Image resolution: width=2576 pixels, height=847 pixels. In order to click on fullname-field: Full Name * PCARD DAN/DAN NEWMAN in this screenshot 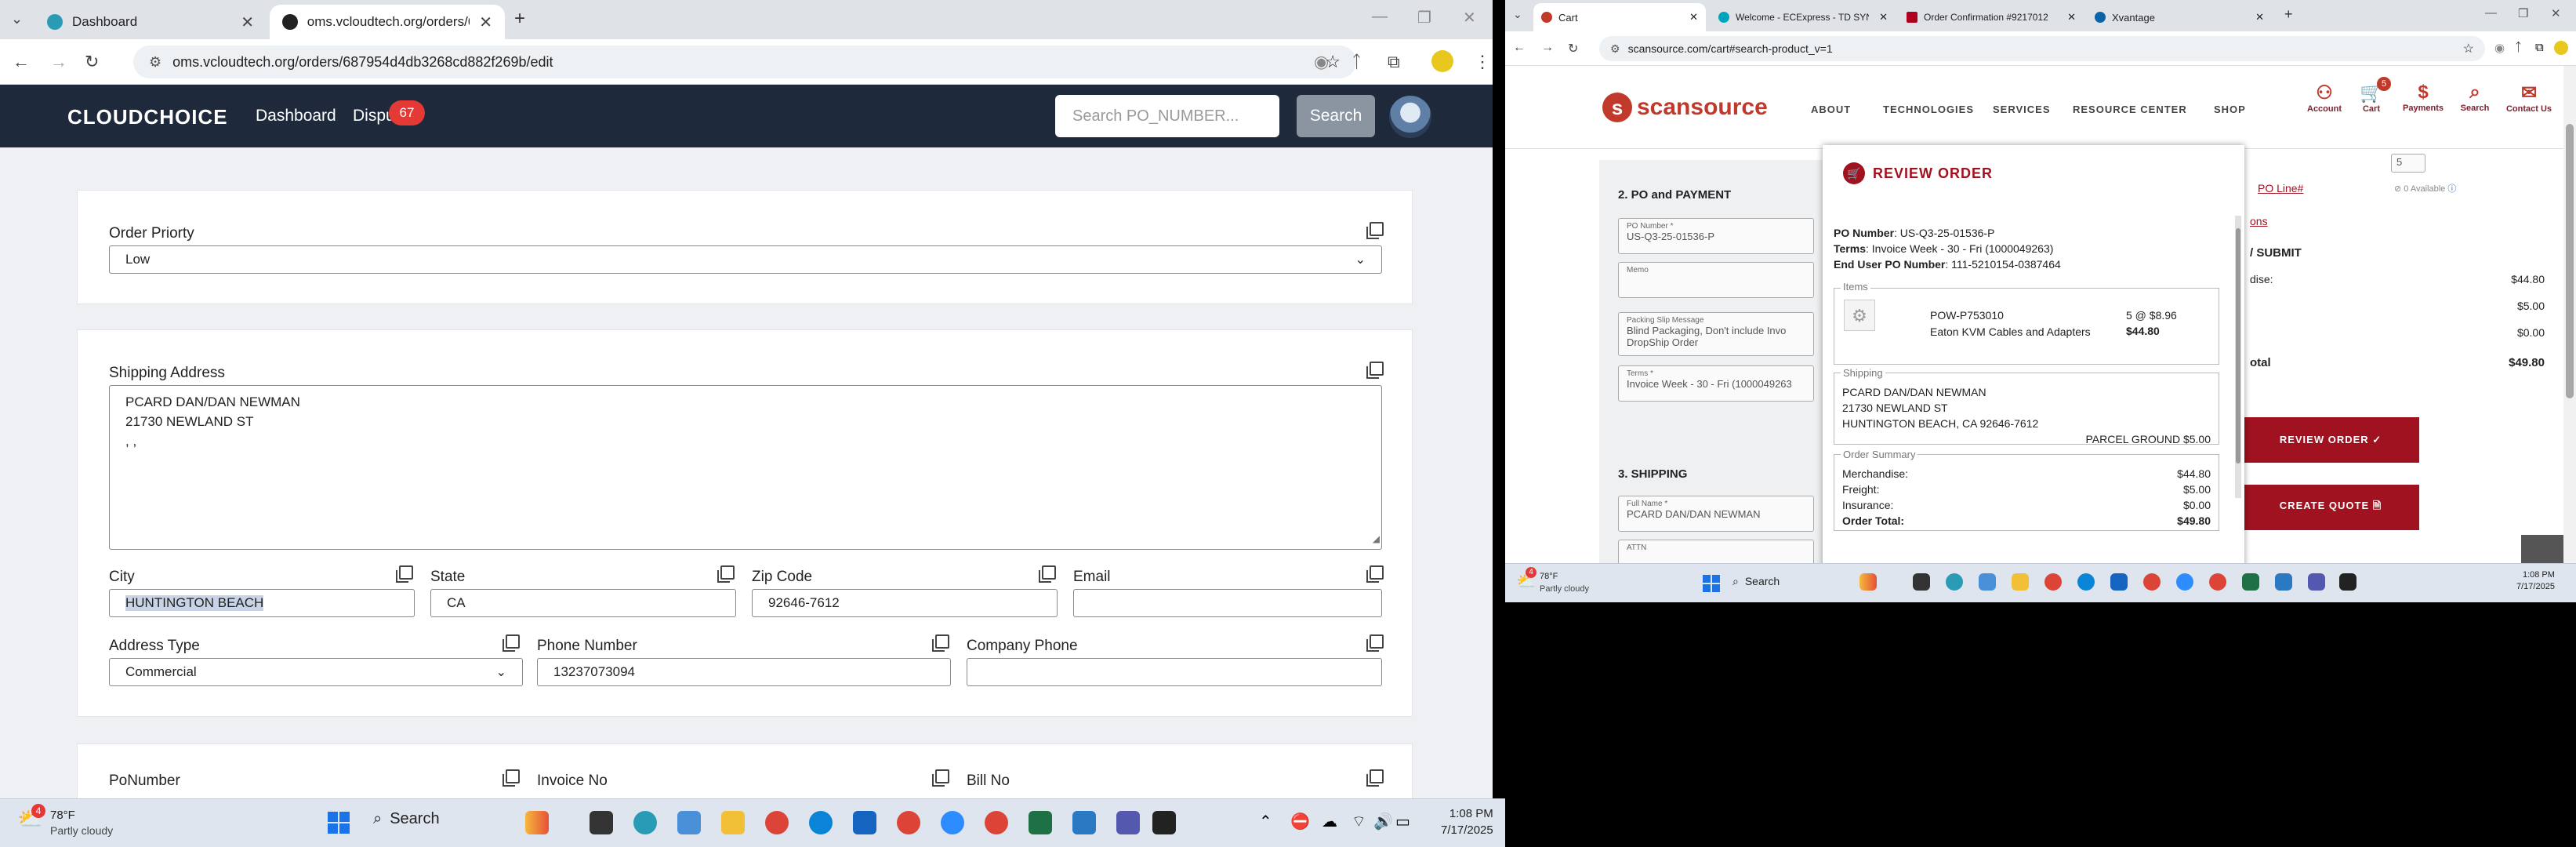, I will do `click(1716, 514)`.